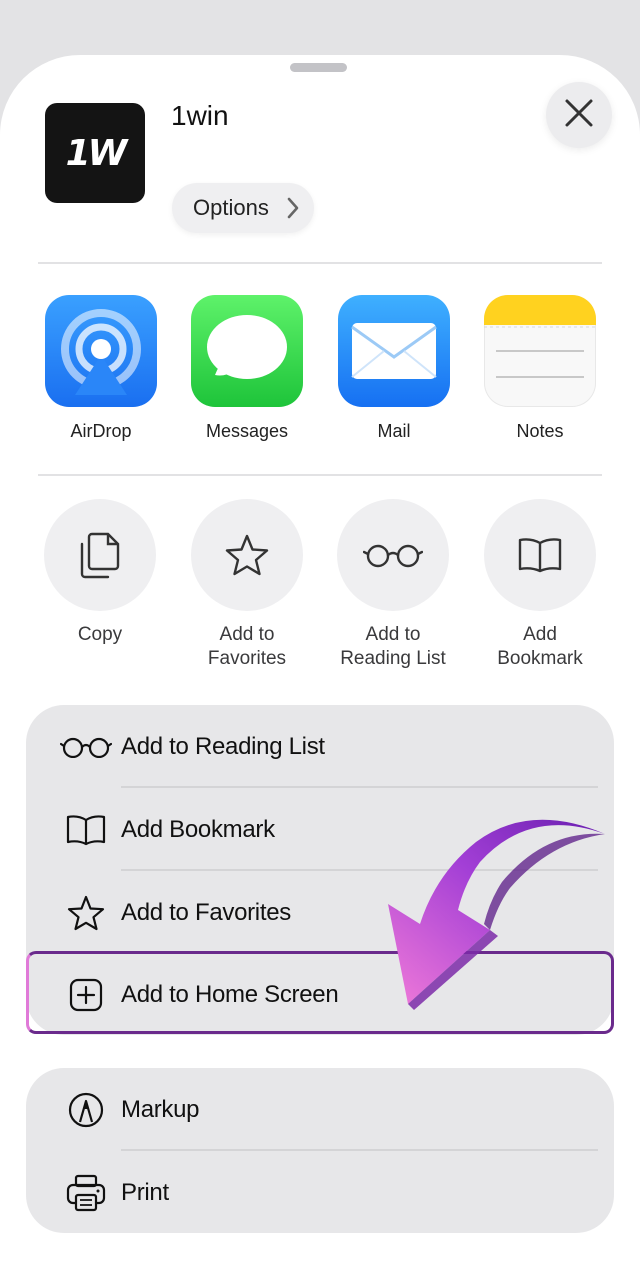  I want to click on mail-icon, so click(394, 351).